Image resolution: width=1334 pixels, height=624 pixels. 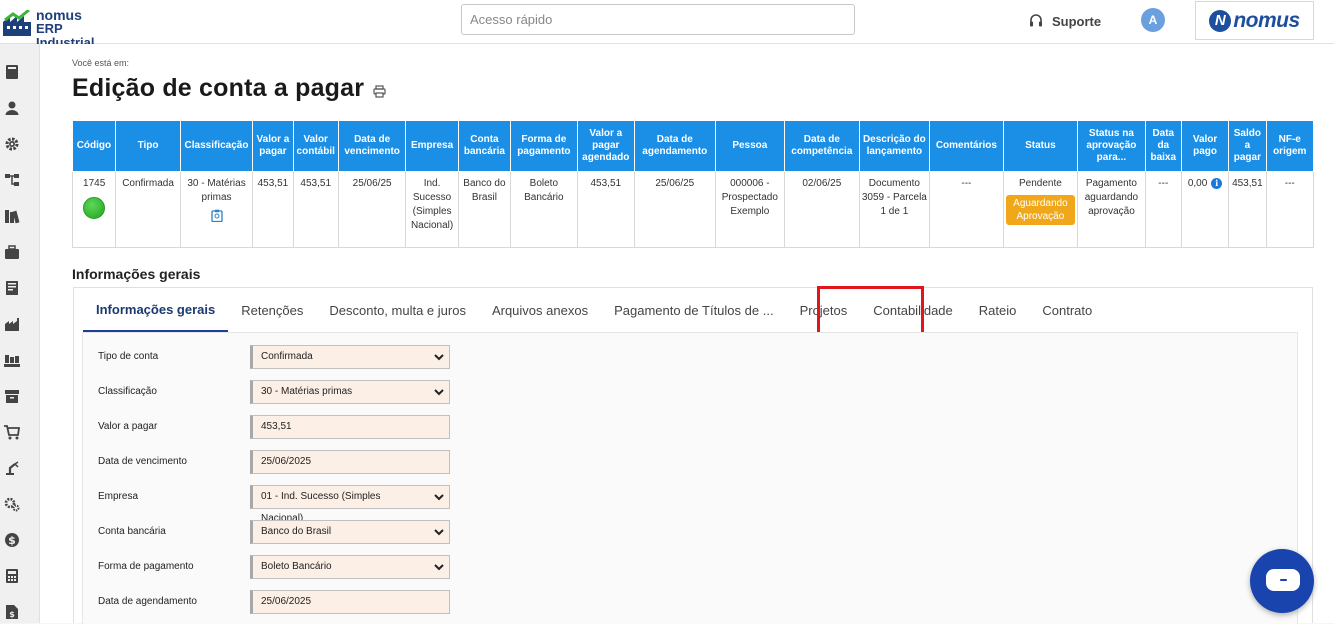 What do you see at coordinates (894, 146) in the screenshot?
I see `col-header: Descrição do lançamento` at bounding box center [894, 146].